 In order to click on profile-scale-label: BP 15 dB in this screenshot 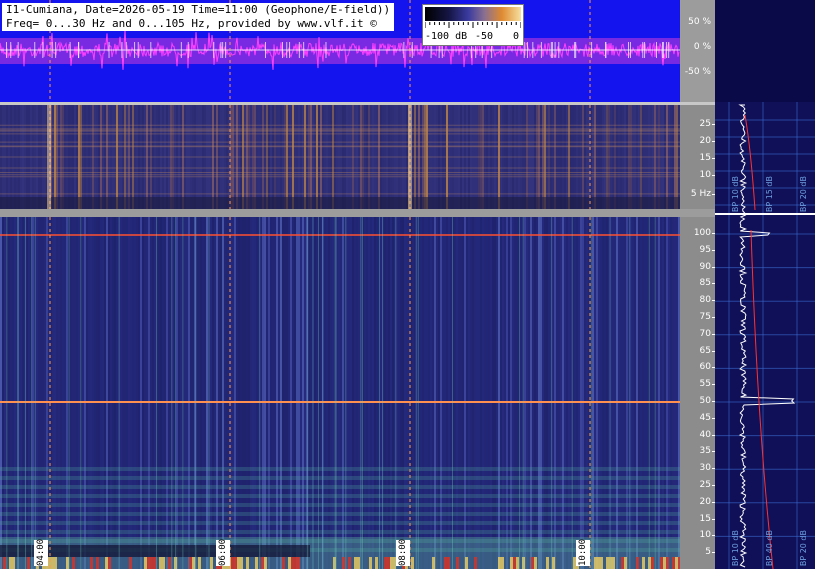, I will do `click(769, 194)`.